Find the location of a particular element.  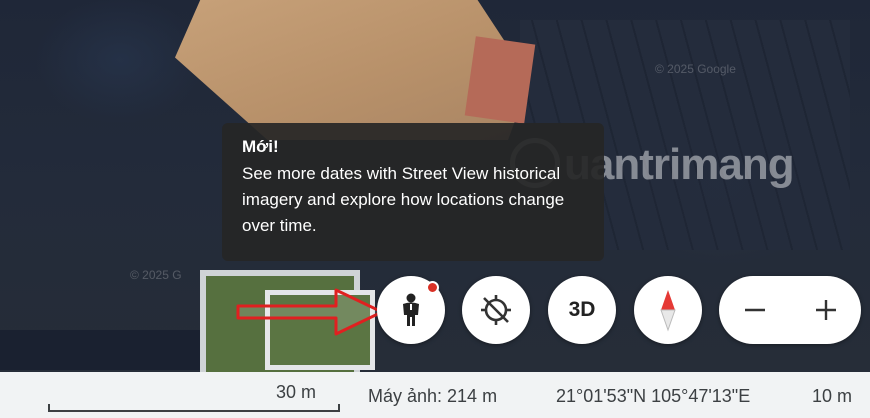

notification-dot is located at coordinates (432, 287).